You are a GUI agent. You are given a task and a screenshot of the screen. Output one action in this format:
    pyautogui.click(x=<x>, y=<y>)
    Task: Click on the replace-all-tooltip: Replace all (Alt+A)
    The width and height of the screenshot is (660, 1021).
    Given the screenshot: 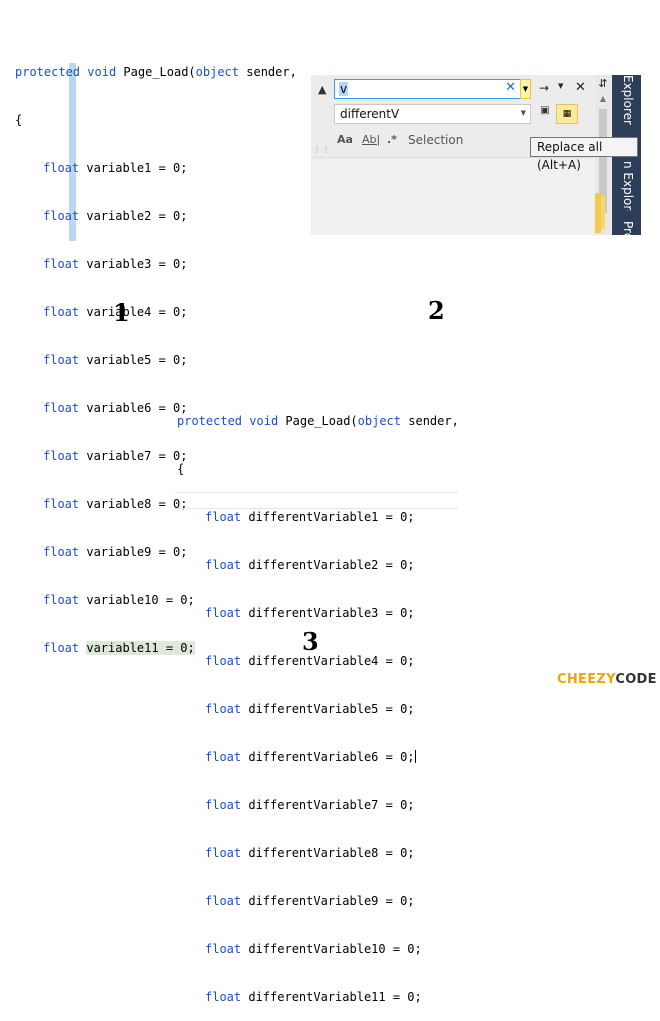 What is the action you would take?
    pyautogui.click(x=584, y=154)
    